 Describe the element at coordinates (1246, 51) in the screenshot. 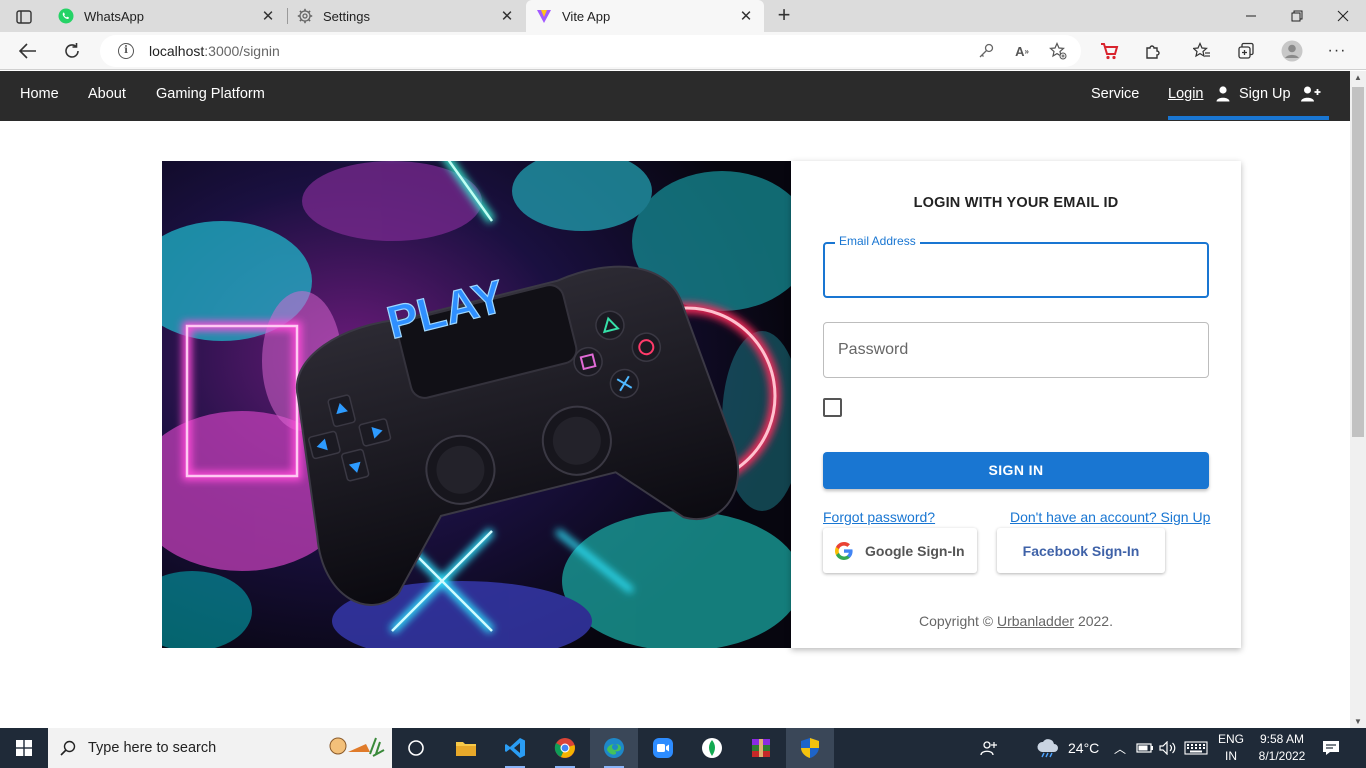

I see `collections-icon` at that location.